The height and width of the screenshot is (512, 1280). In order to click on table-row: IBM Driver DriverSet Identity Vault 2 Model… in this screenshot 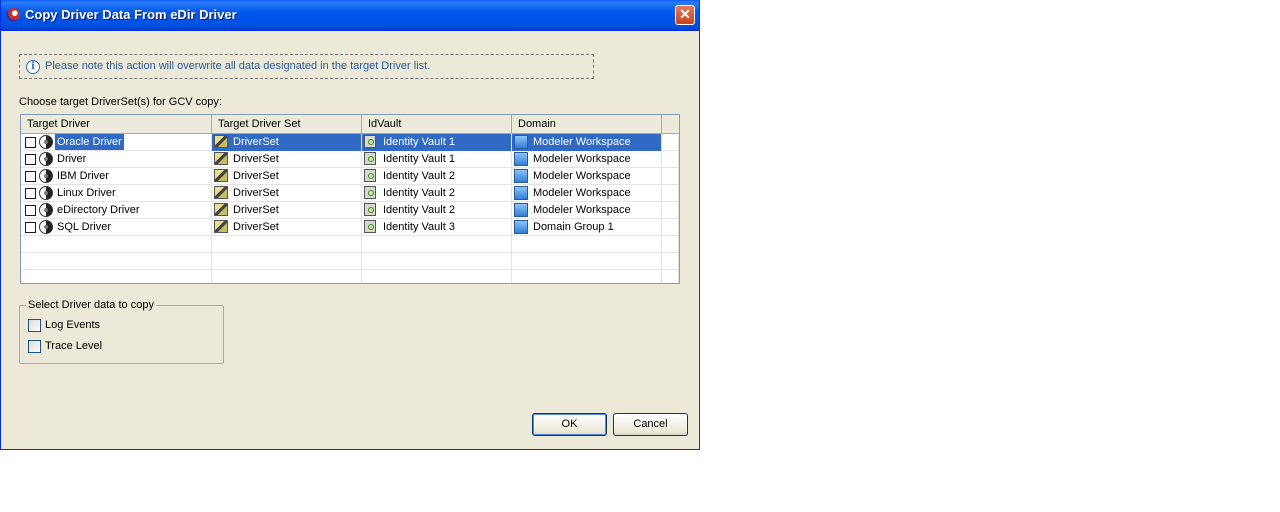, I will do `click(350, 176)`.